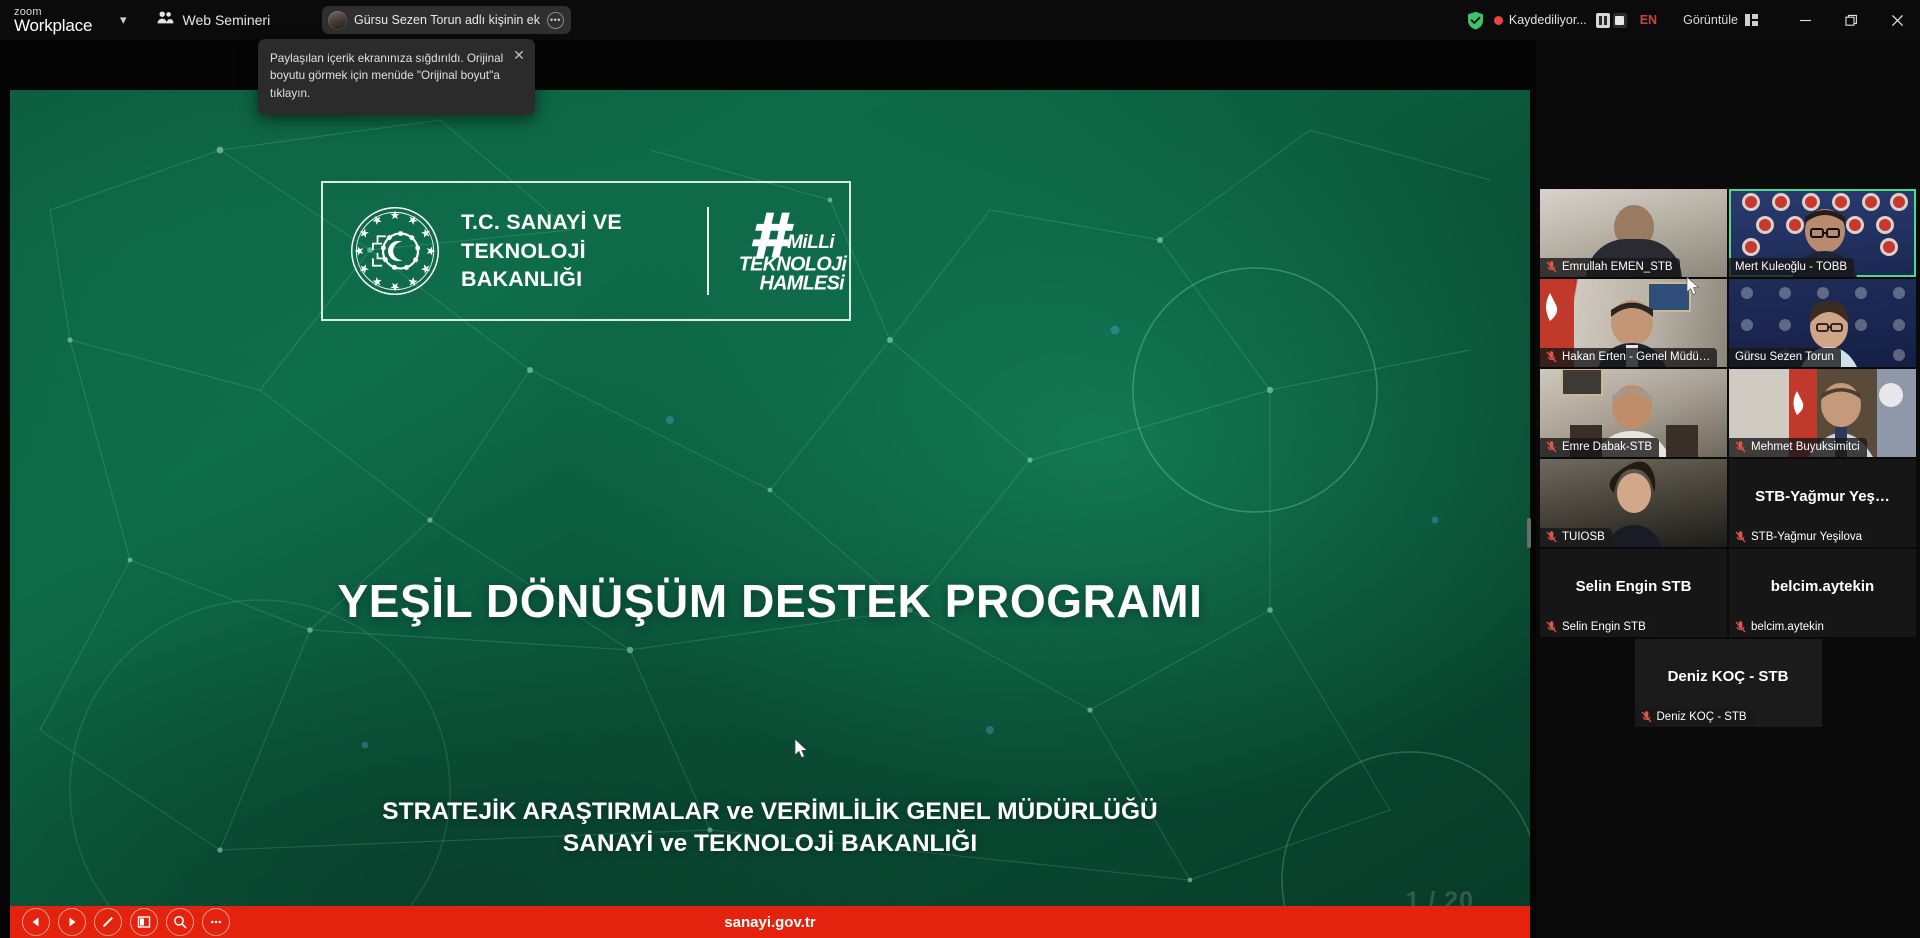 This screenshot has height=938, width=1920. I want to click on more-options-button, so click(216, 922).